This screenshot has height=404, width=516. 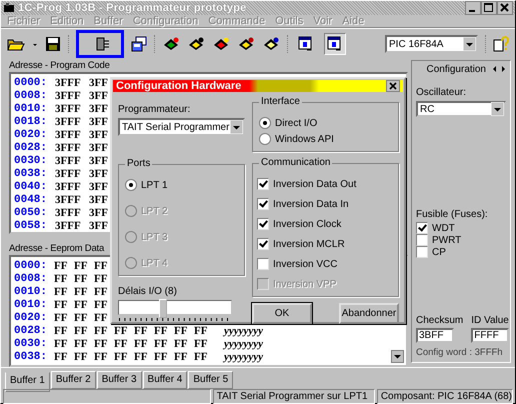 What do you see at coordinates (179, 86) in the screenshot?
I see `dialog-title: Configuration Hardware` at bounding box center [179, 86].